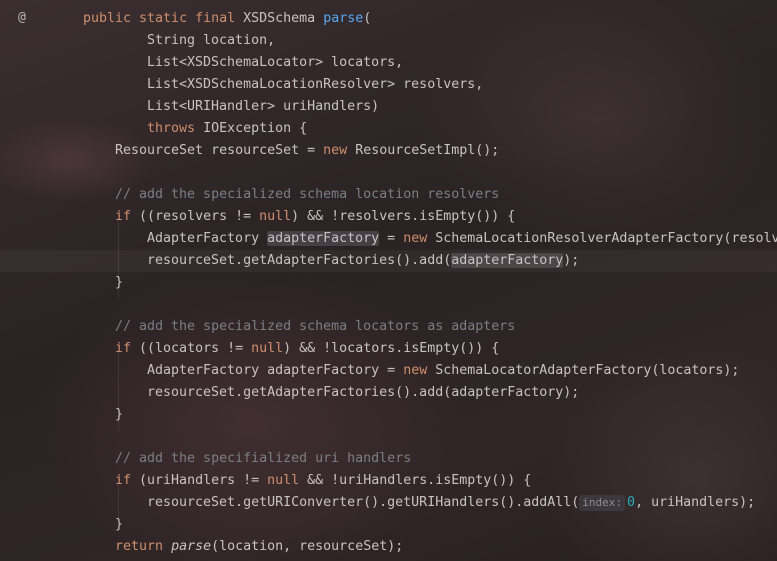 The image size is (777, 561). What do you see at coordinates (219, 150) in the screenshot?
I see `code-text: ResourceSet resourceSet =` at bounding box center [219, 150].